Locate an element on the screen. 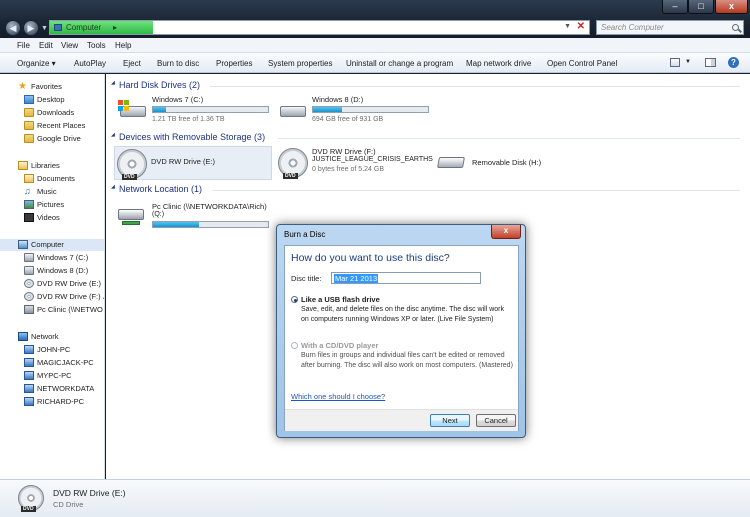 This screenshot has width=750, height=517. sidebar-item-magicjack-pc: MAGICJACK-PC is located at coordinates (52, 363).